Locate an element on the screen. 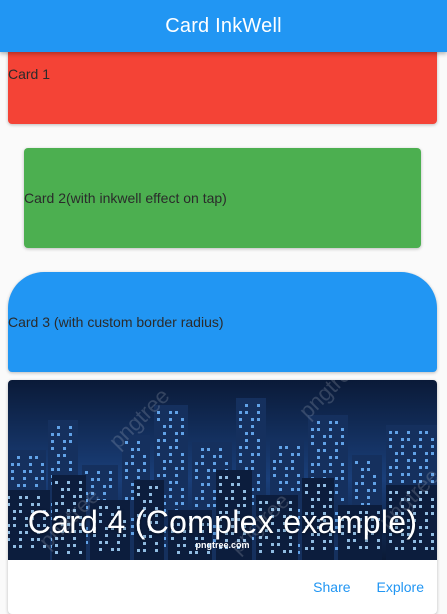 Image resolution: width=447 pixels, height=614 pixels. card-4-title: Card 4 (Complex example) is located at coordinates (222, 522).